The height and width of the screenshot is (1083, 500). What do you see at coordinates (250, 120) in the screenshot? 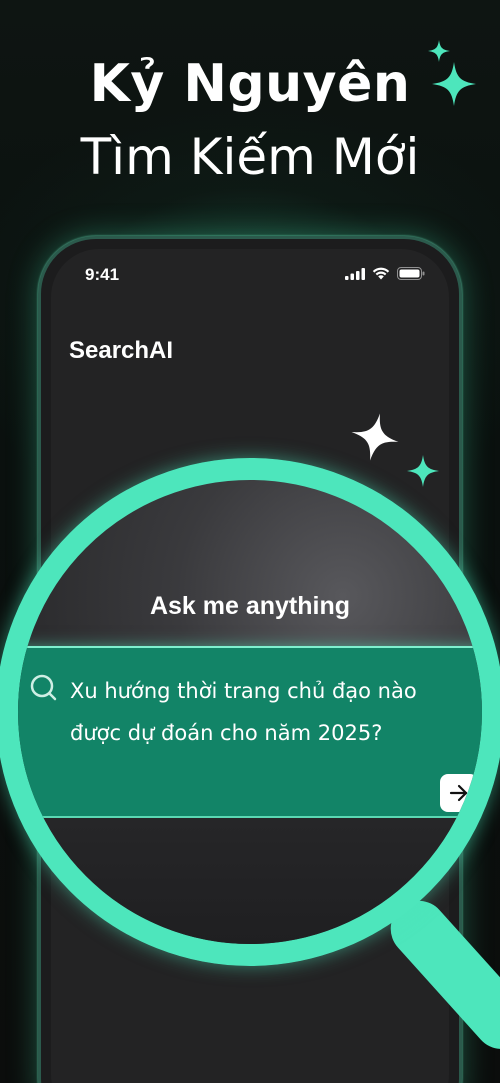
I see `headline: Kỷ Nguyên Tìm Kiếm Mới` at bounding box center [250, 120].